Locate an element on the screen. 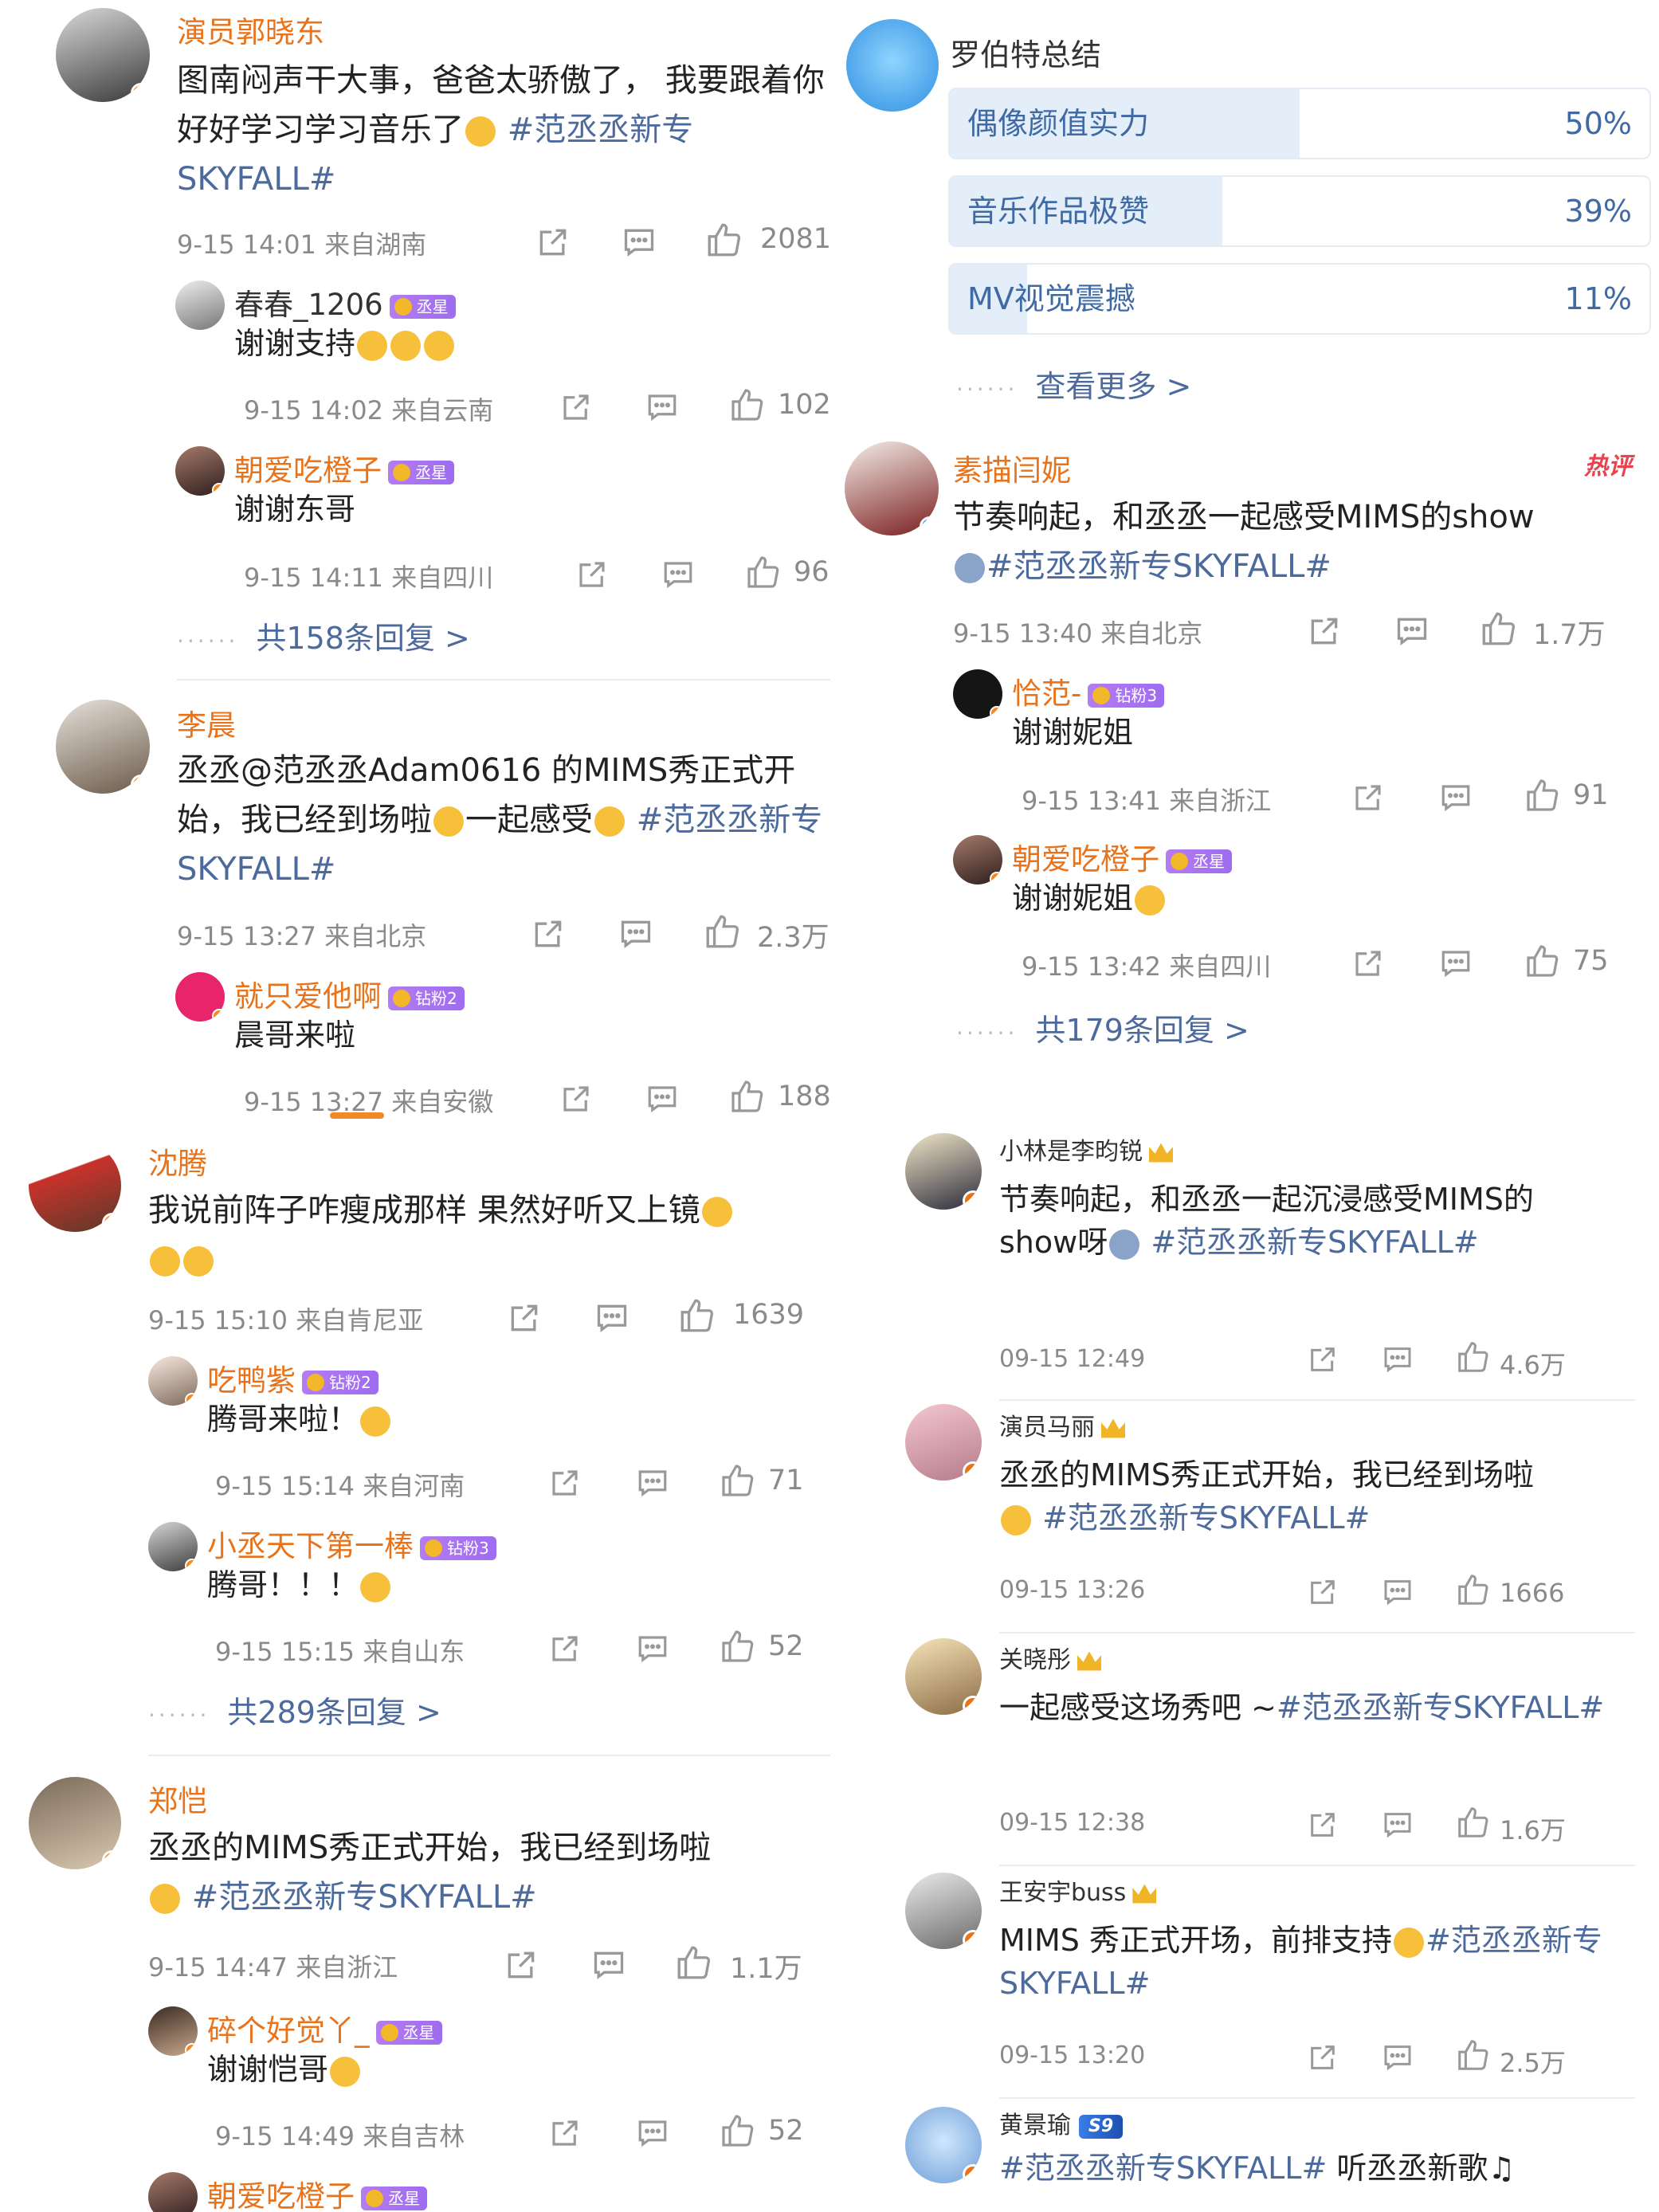 The width and height of the screenshot is (1659, 2212). commenter-name: 郑恺 is located at coordinates (177, 1799).